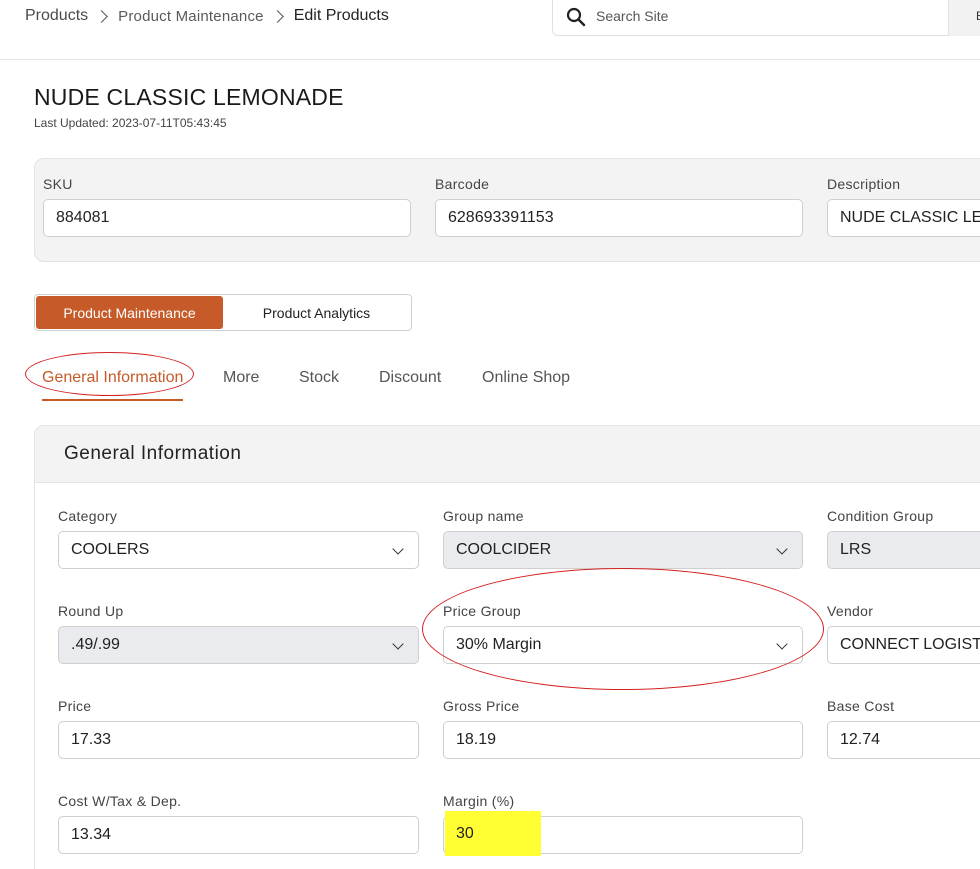 The image size is (980, 869). What do you see at coordinates (319, 378) in the screenshot?
I see `tab-stock: Stock` at bounding box center [319, 378].